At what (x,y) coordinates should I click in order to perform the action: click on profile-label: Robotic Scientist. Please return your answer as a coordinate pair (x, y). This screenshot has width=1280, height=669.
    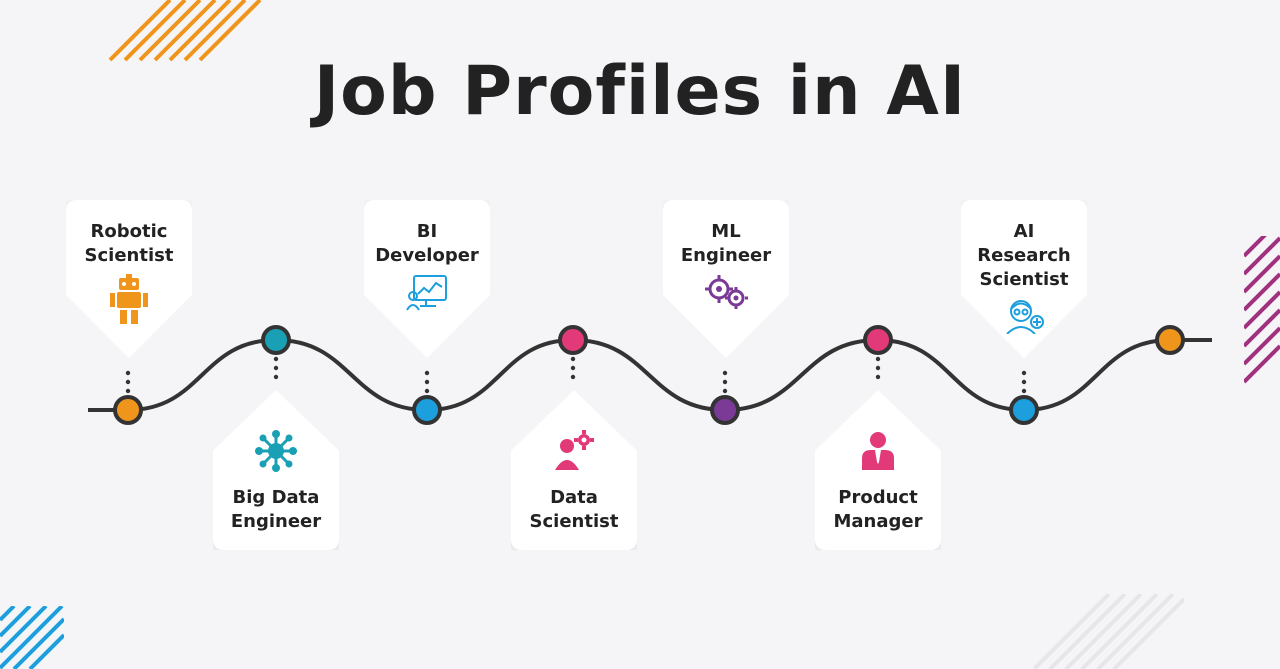
    Looking at the image, I should click on (129, 243).